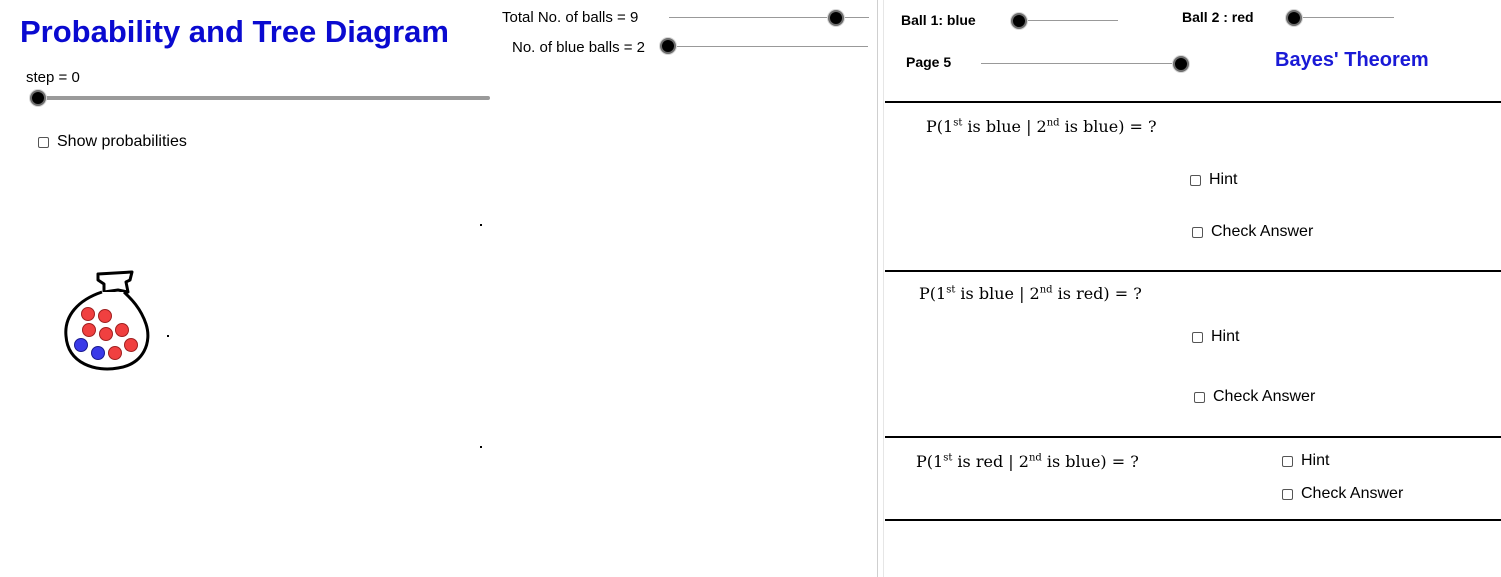 The image size is (1501, 577). I want to click on question-2-formula: P(1st is blue | 2nd is red) = ?, so click(1030, 293).